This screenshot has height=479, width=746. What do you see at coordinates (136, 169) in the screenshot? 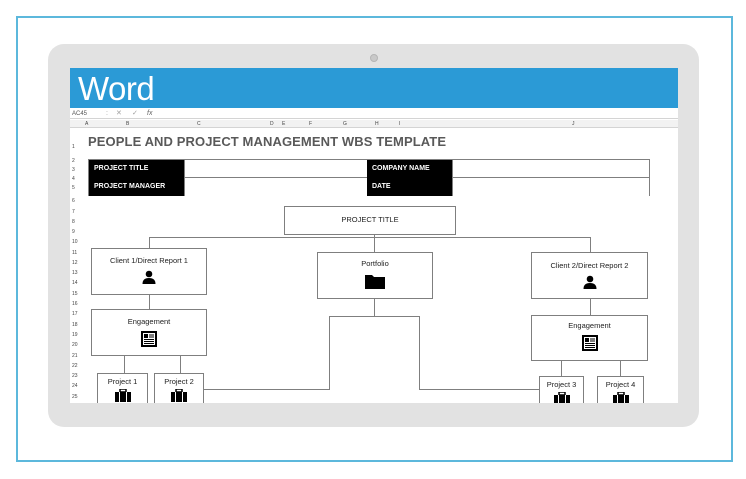
I see `project-title-label: PROJECT TITLE` at bounding box center [136, 169].